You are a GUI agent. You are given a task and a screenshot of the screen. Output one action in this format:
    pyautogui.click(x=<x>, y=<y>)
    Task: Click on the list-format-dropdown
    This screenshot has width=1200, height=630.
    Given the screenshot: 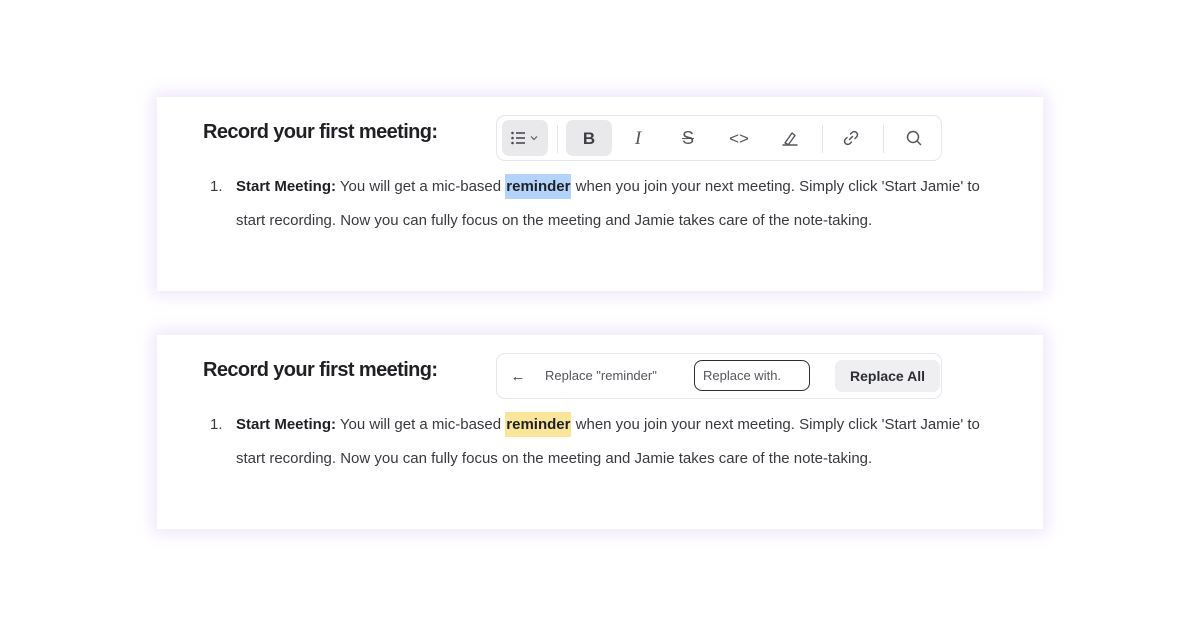 What is the action you would take?
    pyautogui.click(x=525, y=138)
    